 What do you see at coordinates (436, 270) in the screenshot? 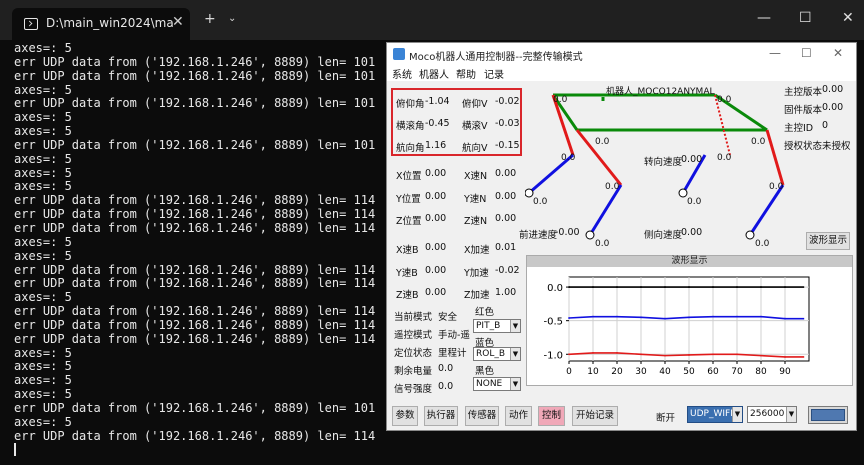
I see `yvb-value: 0.00` at bounding box center [436, 270].